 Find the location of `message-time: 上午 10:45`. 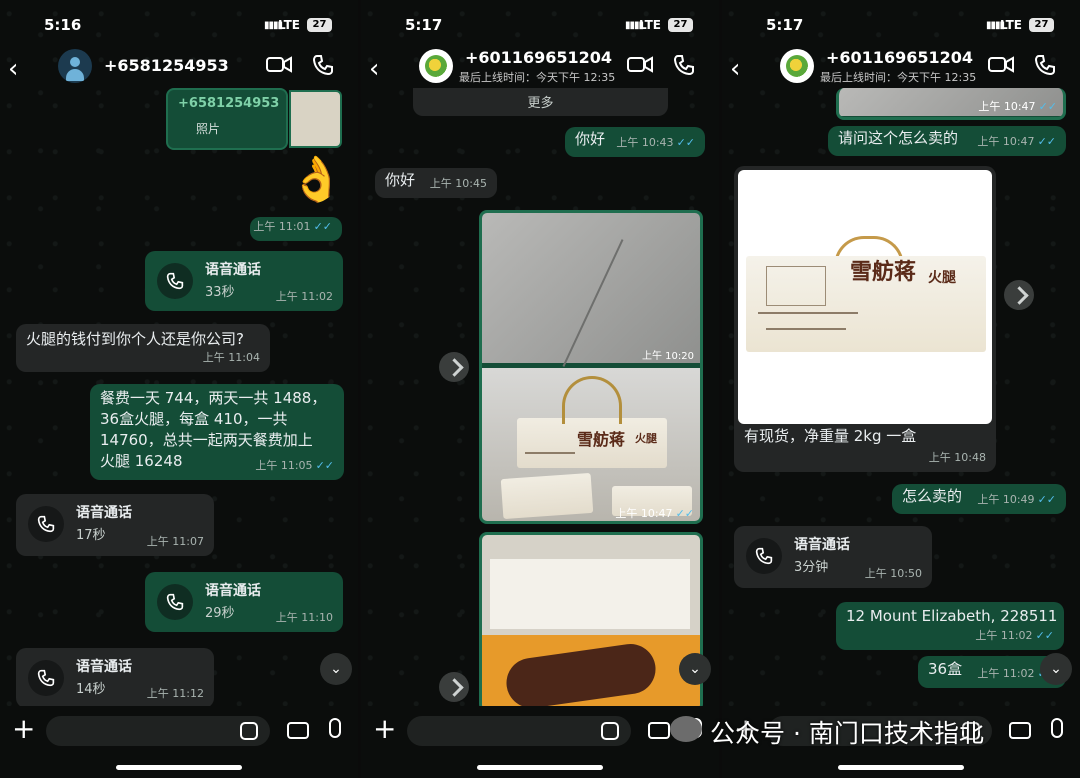

message-time: 上午 10:45 is located at coordinates (458, 183).